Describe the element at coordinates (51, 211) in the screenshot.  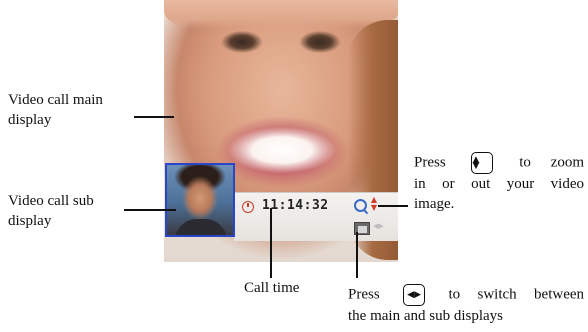
I see `sub-display-label: Video call sub display` at that location.